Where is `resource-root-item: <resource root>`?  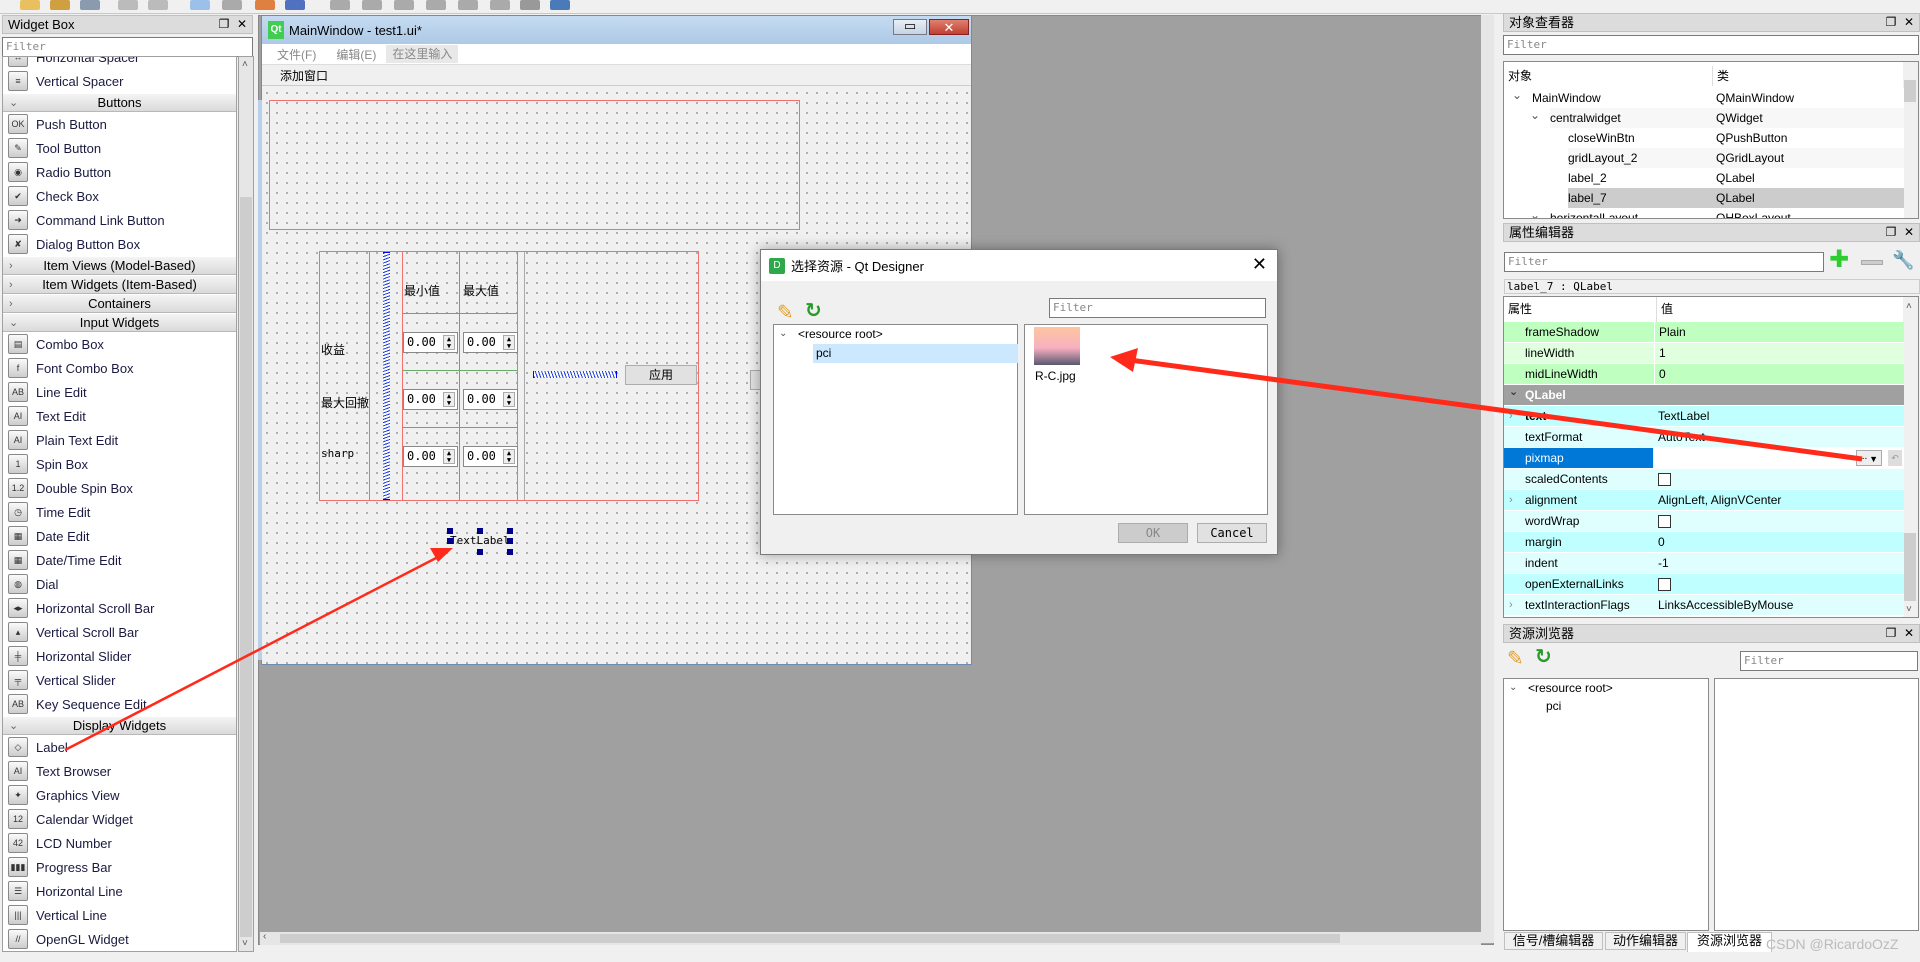 resource-root-item: <resource root> is located at coordinates (840, 334).